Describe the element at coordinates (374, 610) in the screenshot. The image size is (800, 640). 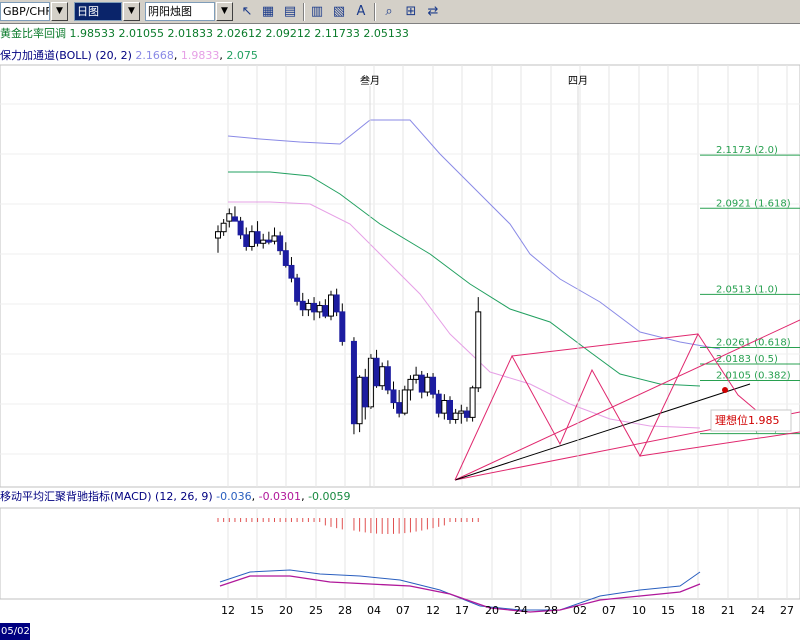
I see `x-tick-label: 04` at that location.